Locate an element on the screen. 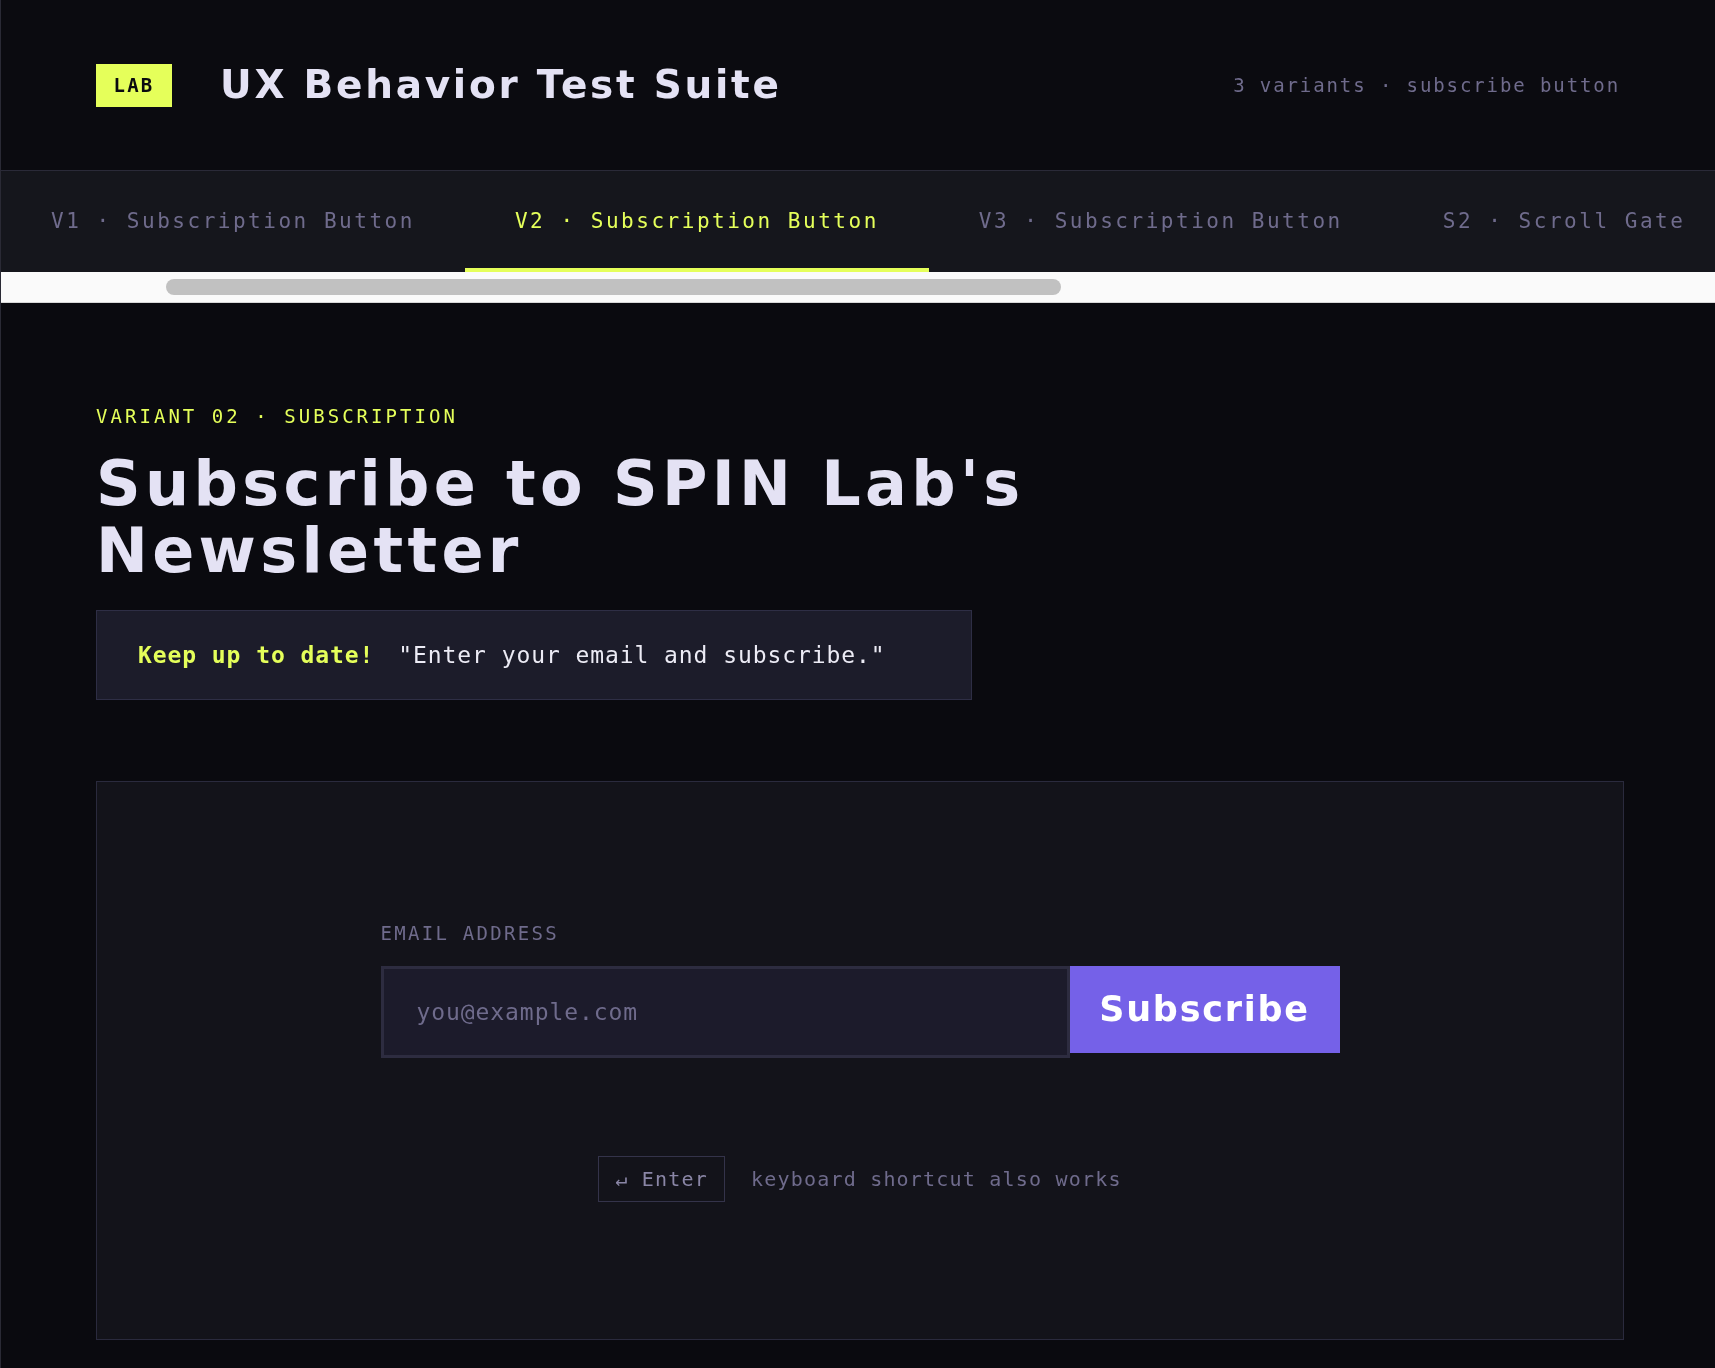 This screenshot has width=1715, height=1368. email-input: you@example.com is located at coordinates (725, 1012).